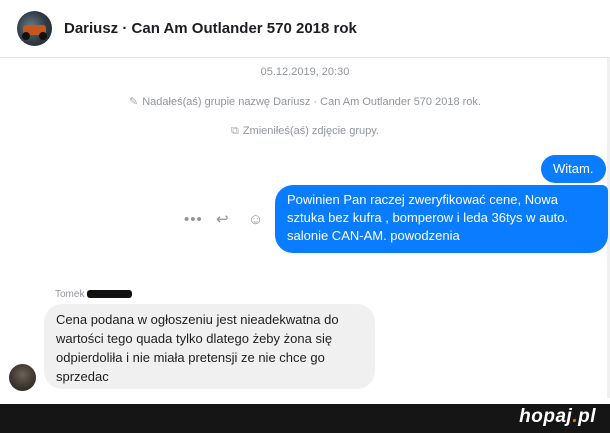 Image resolution: width=610 pixels, height=433 pixels. What do you see at coordinates (305, 72) in the screenshot?
I see `message-timestamp: 05.12.2019, 20:30` at bounding box center [305, 72].